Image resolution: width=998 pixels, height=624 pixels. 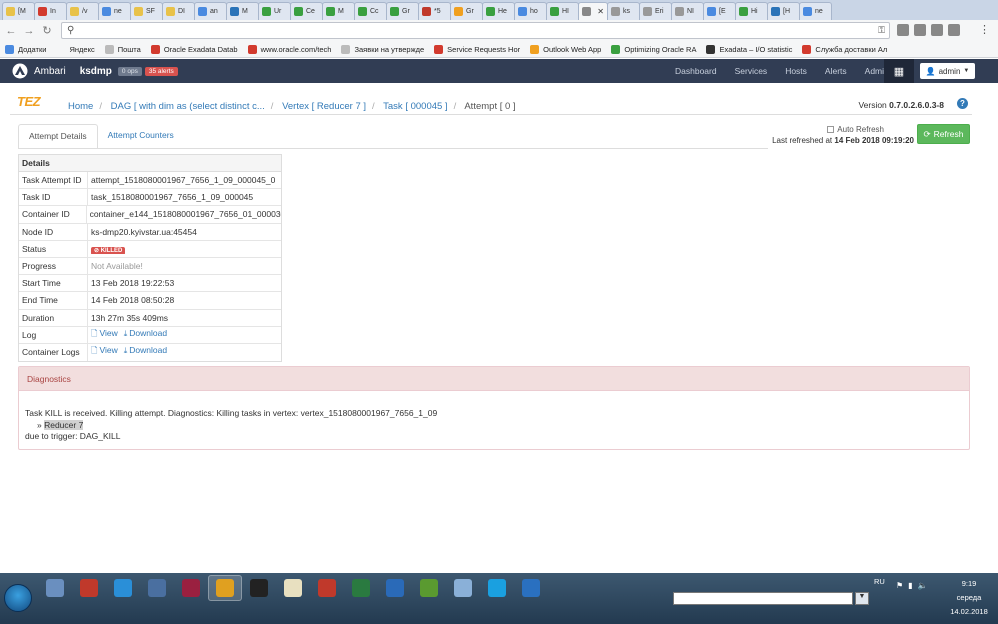 I want to click on browser-tab: NI, so click(x=687, y=11).